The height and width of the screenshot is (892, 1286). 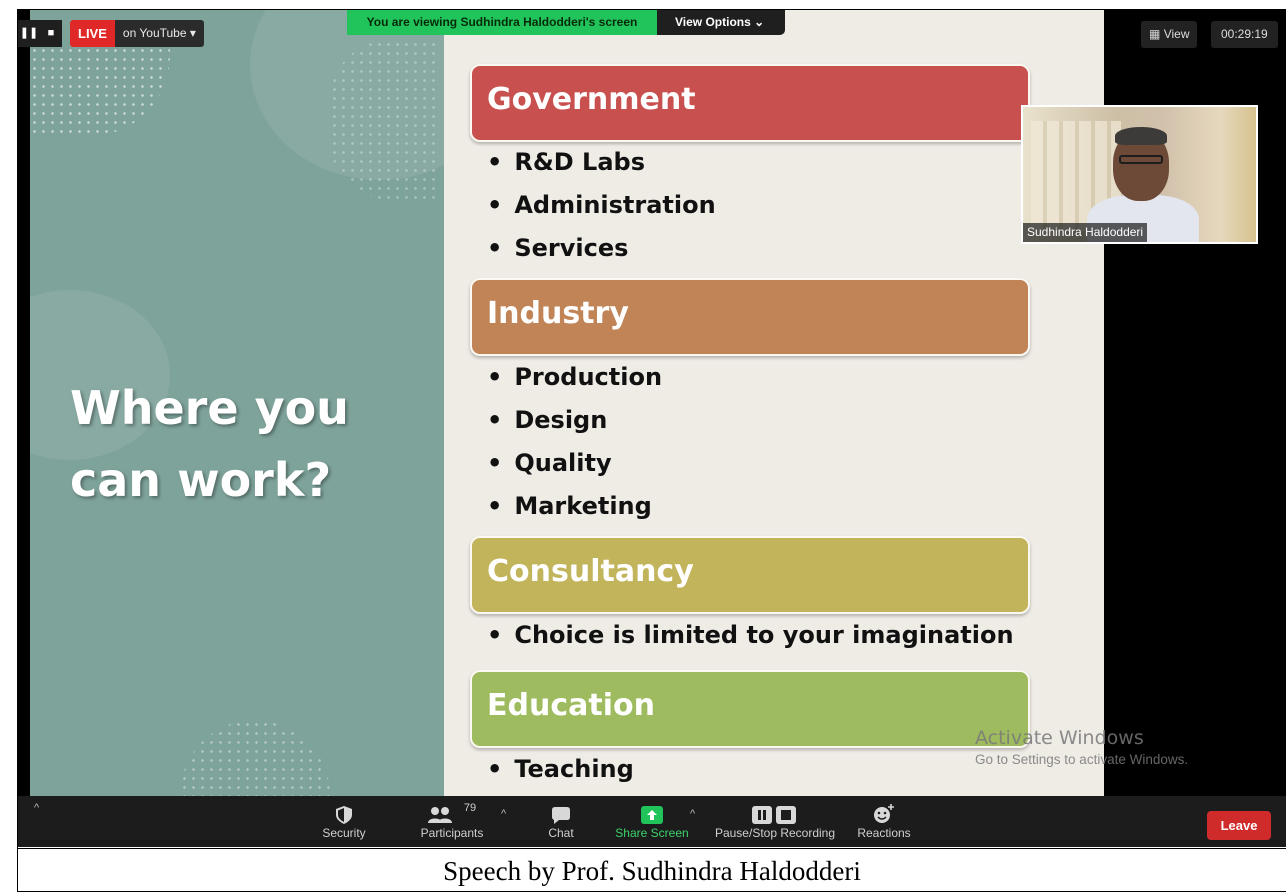 I want to click on security-button: Security, so click(x=344, y=821).